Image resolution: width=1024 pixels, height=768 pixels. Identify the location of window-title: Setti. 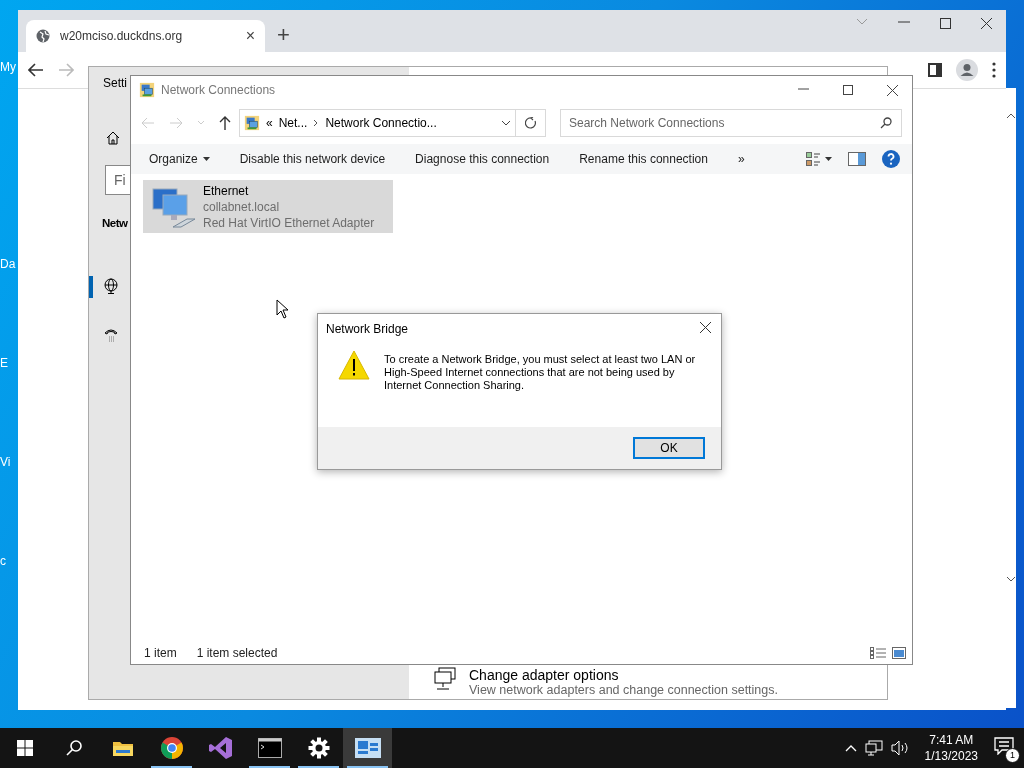
(115, 83).